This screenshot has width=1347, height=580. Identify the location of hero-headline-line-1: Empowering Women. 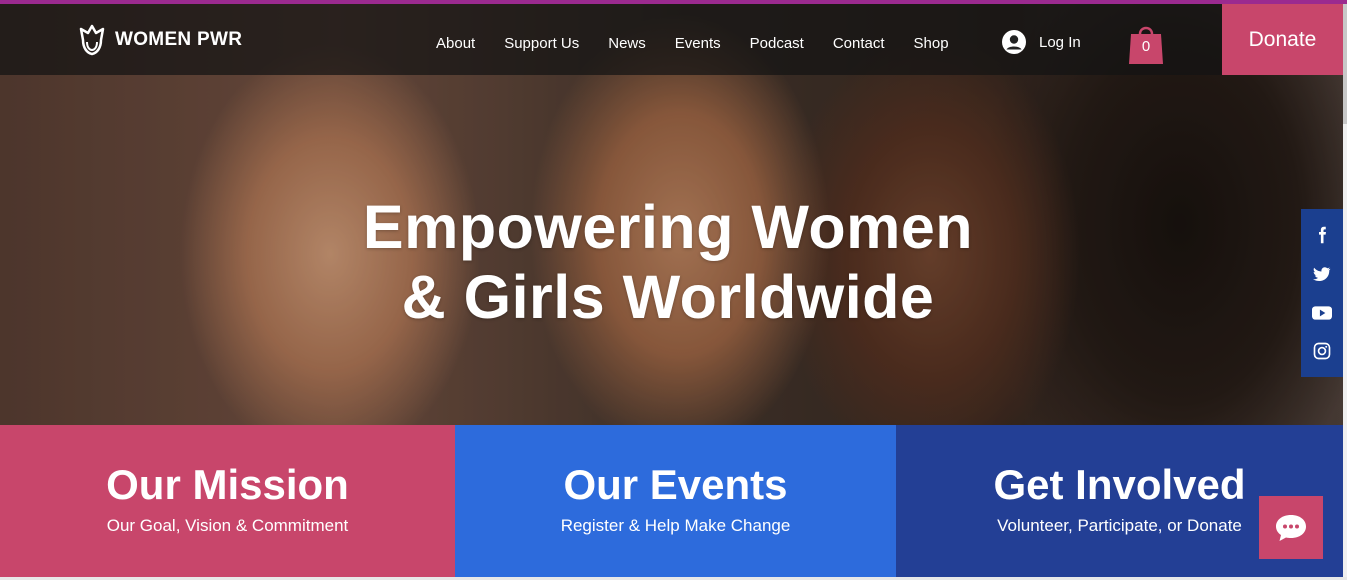
(668, 227).